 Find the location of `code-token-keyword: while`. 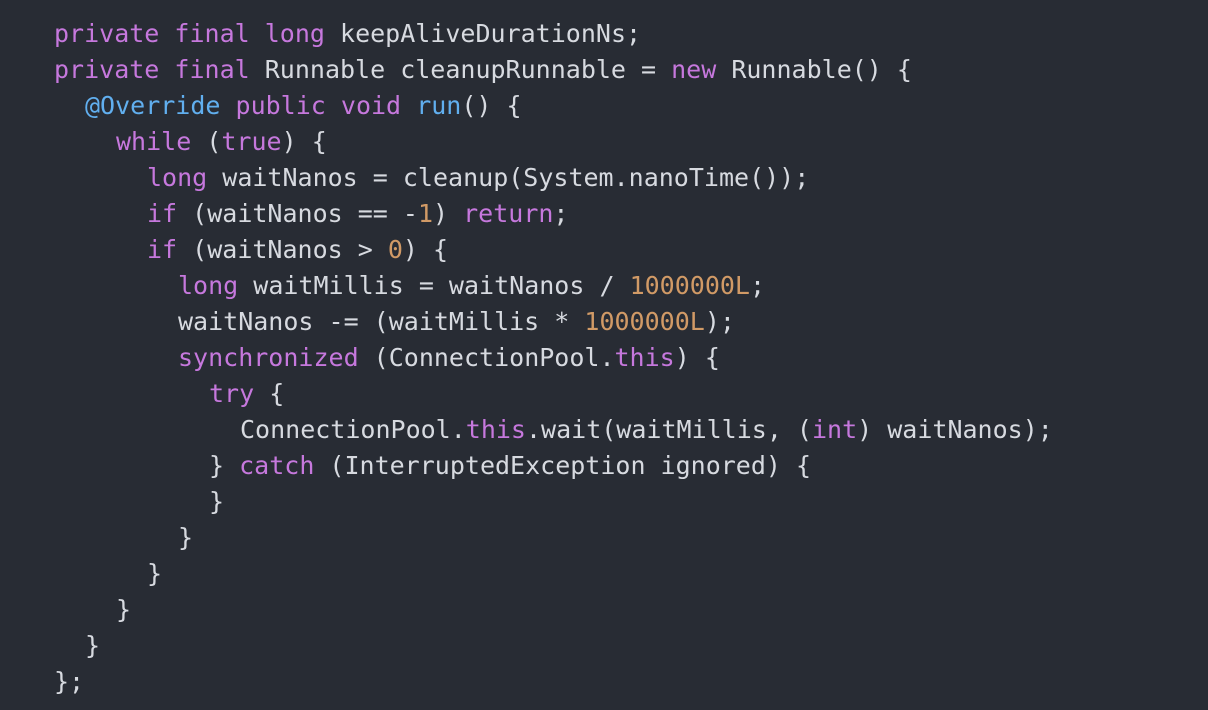

code-token-keyword: while is located at coordinates (154, 141).